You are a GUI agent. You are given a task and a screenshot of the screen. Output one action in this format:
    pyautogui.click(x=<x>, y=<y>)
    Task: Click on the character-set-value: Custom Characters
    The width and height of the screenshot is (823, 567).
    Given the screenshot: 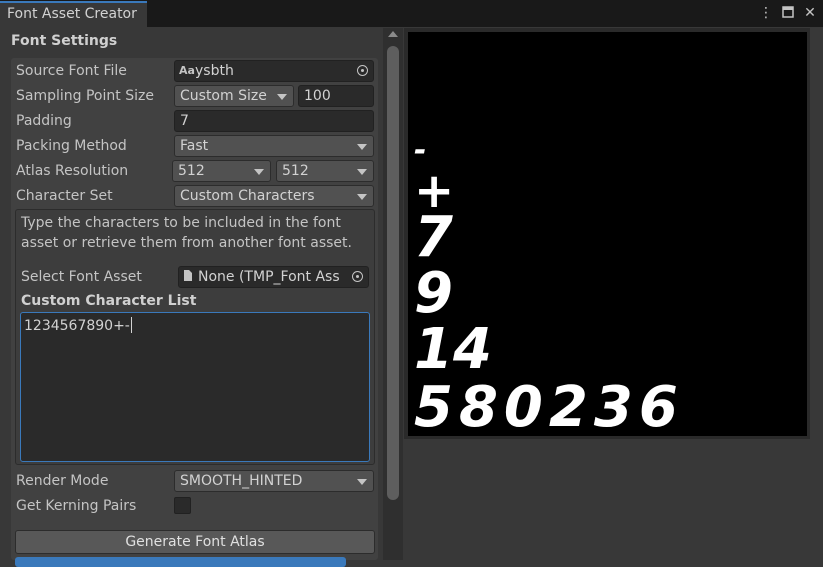 What is the action you would take?
    pyautogui.click(x=247, y=196)
    